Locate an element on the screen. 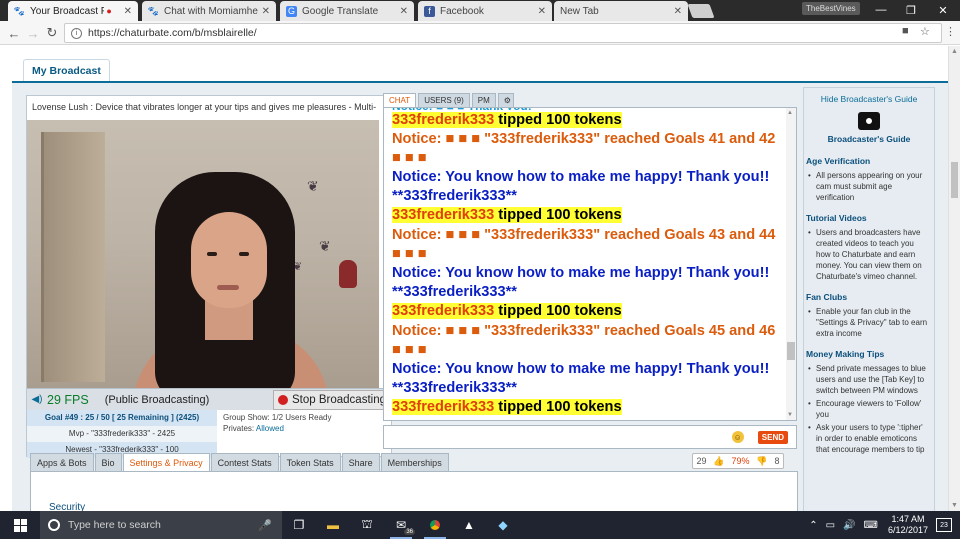 This screenshot has height=539, width=960. clock-time: 1:47 AM is located at coordinates (908, 519).